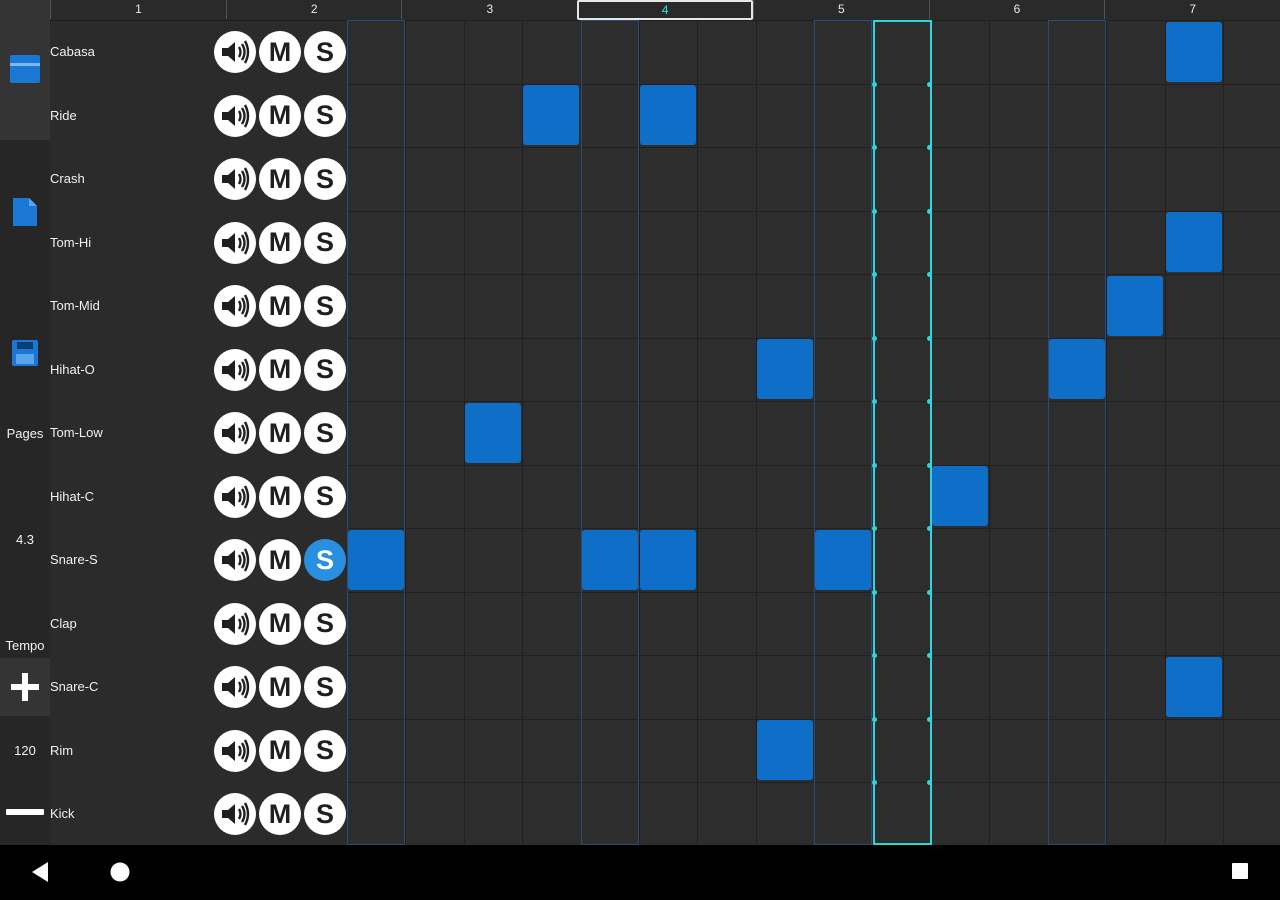  What do you see at coordinates (130, 306) in the screenshot?
I see `track-name: Tom-Mid` at bounding box center [130, 306].